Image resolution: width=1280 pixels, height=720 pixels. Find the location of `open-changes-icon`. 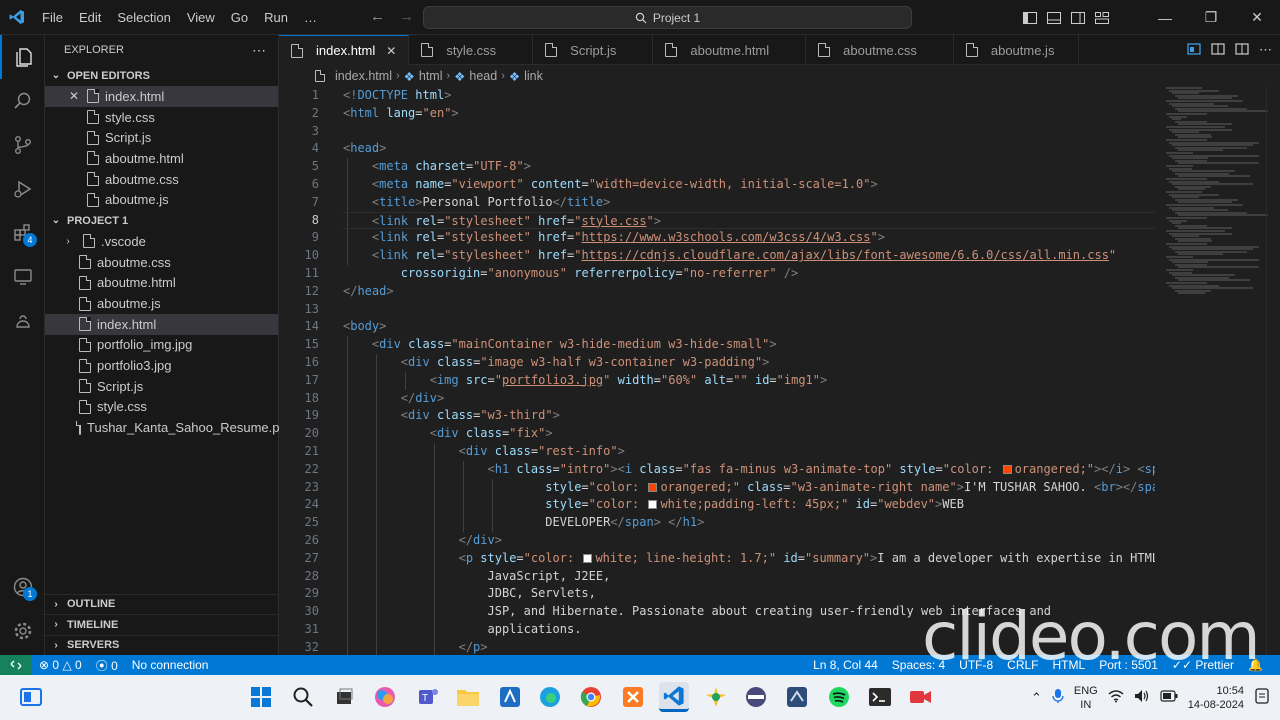

open-changes-icon is located at coordinates (1218, 50).